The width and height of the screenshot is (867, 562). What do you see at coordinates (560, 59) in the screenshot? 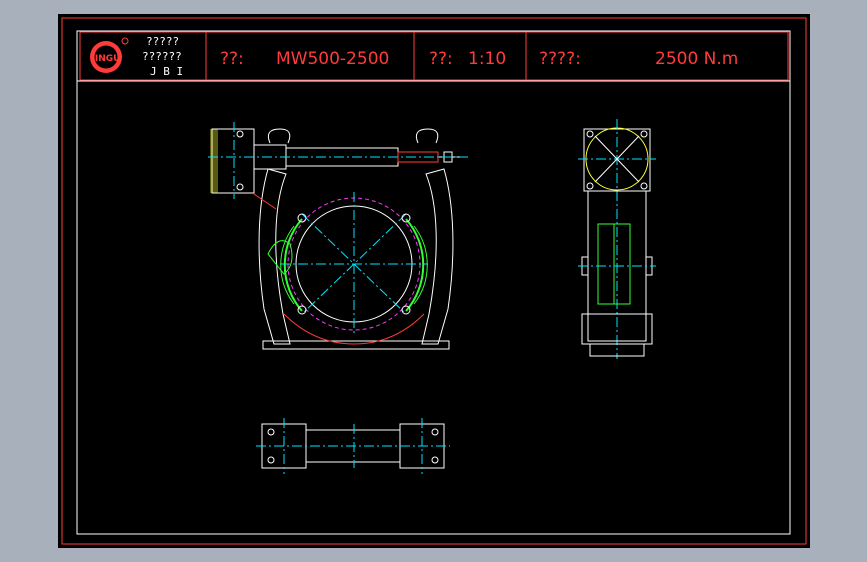
I see `torque-label: ????:` at bounding box center [560, 59].